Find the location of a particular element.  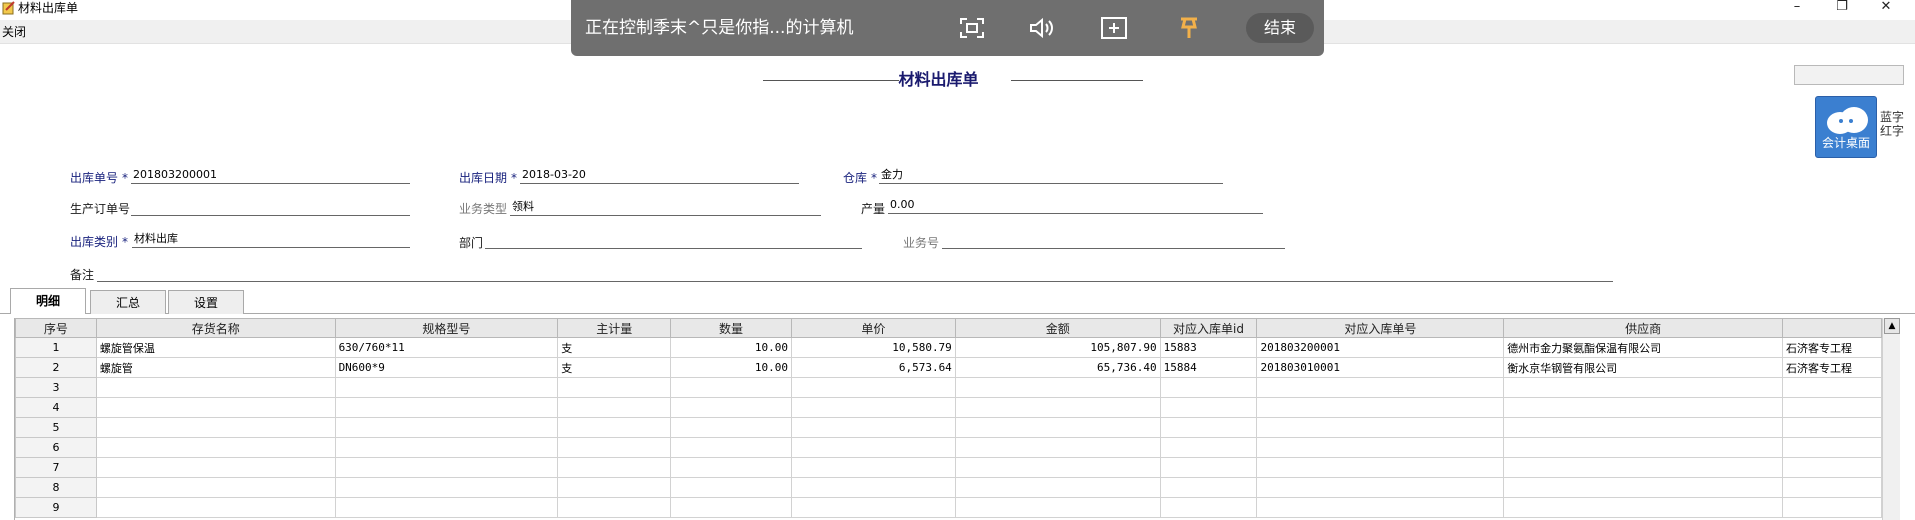

production-order-field is located at coordinates (270, 208).